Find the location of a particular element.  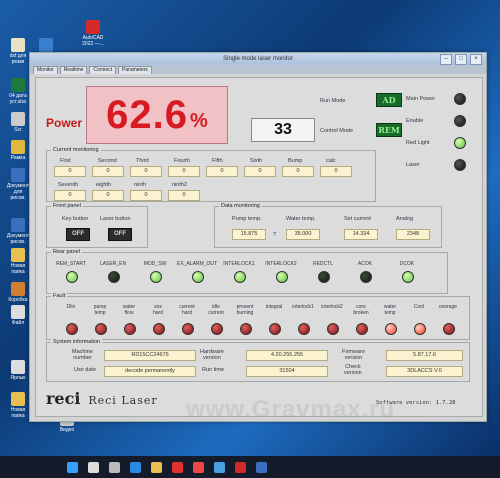

data-monitor-label: Set current is located at coordinates (357, 219).